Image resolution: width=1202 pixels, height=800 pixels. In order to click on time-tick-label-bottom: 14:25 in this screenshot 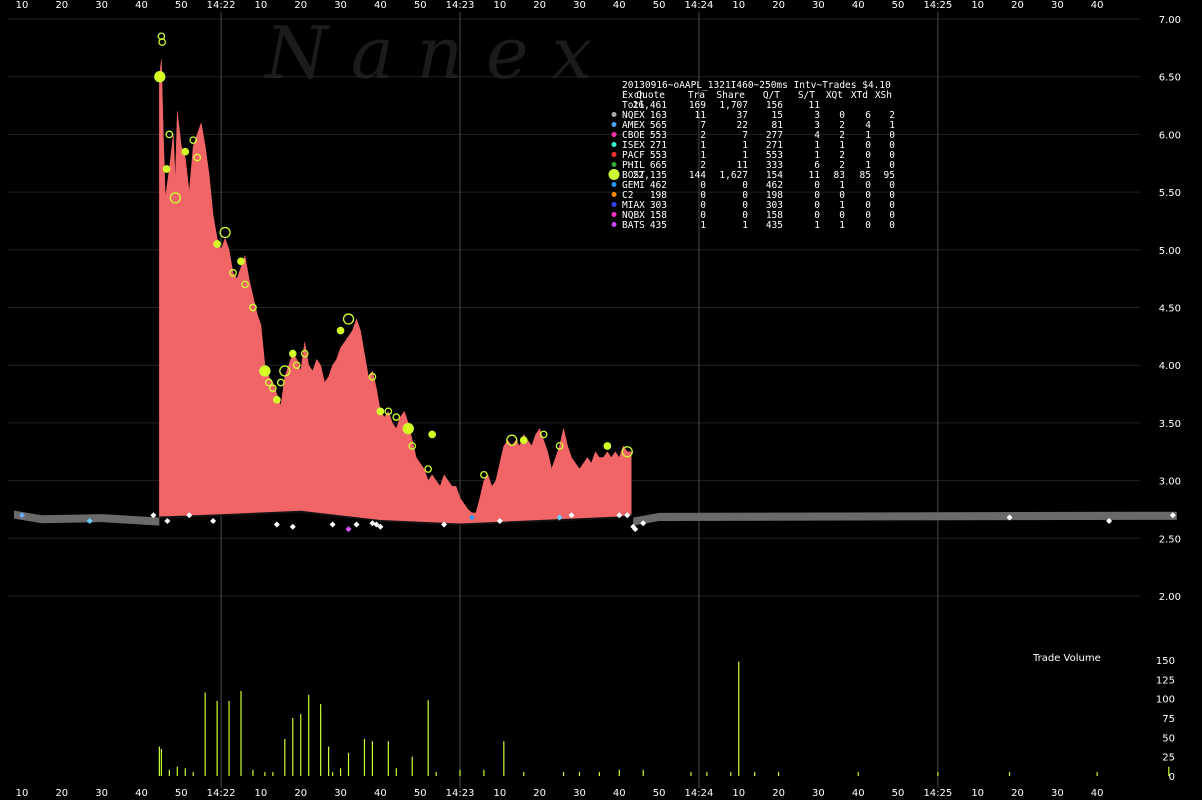, I will do `click(937, 793)`.